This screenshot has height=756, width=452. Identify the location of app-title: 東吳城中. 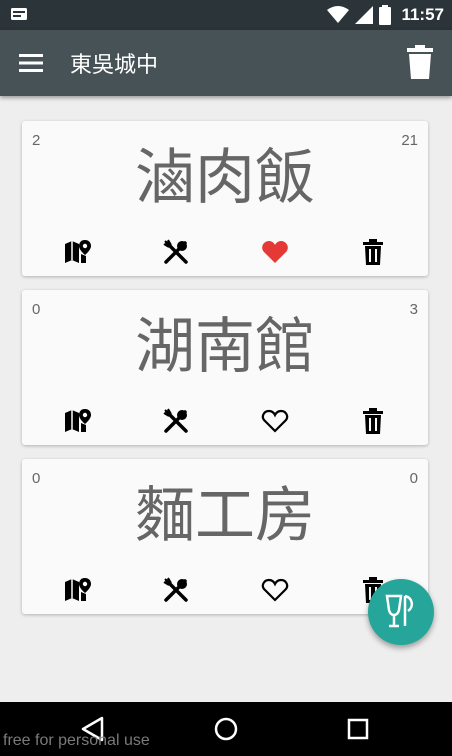
(114, 65).